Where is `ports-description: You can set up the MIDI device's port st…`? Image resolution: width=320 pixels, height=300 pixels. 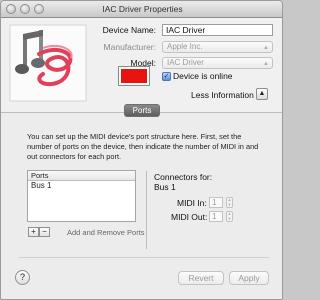 ports-description: You can set up the MIDI device's port st… is located at coordinates (143, 146).